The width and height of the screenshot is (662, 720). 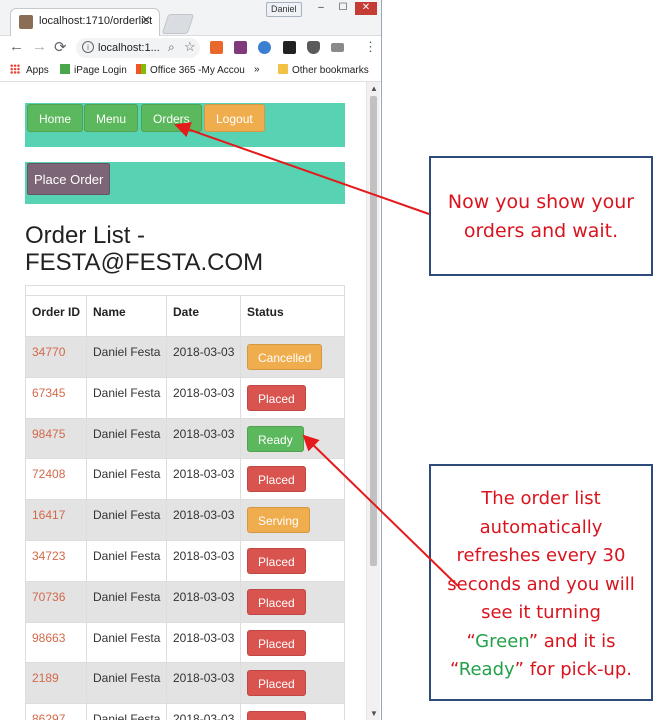 What do you see at coordinates (69, 179) in the screenshot?
I see `place-order-button: Place Order` at bounding box center [69, 179].